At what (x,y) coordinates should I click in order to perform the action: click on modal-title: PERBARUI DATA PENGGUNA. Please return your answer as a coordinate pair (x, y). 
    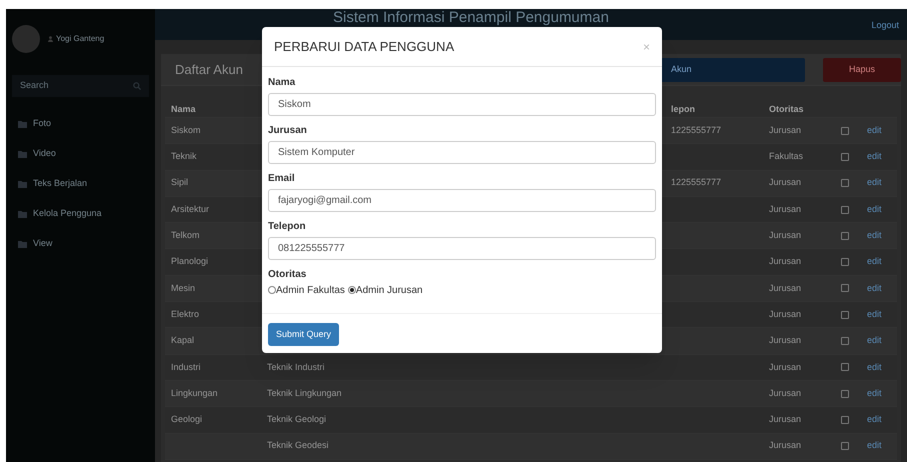
    Looking at the image, I should click on (364, 47).